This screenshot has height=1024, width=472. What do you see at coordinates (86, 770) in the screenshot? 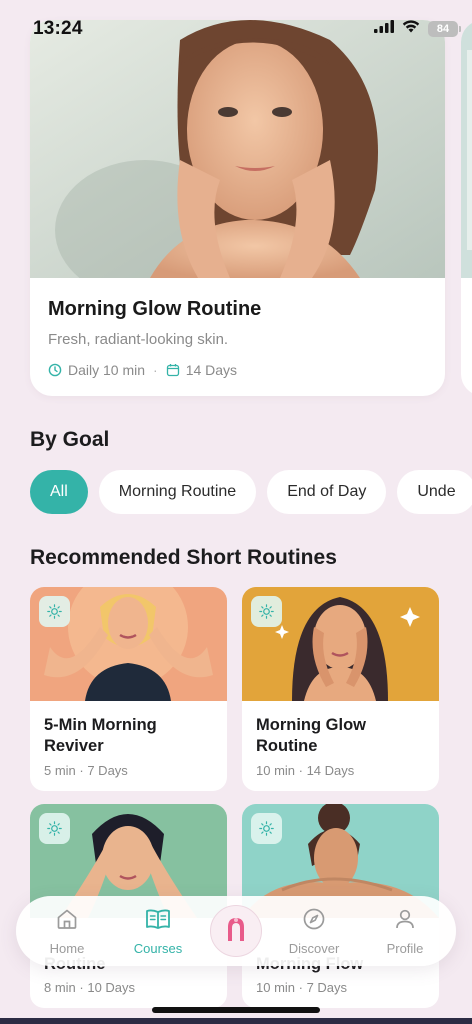
I see `routine-meta: 5 min · 7 Days` at bounding box center [86, 770].